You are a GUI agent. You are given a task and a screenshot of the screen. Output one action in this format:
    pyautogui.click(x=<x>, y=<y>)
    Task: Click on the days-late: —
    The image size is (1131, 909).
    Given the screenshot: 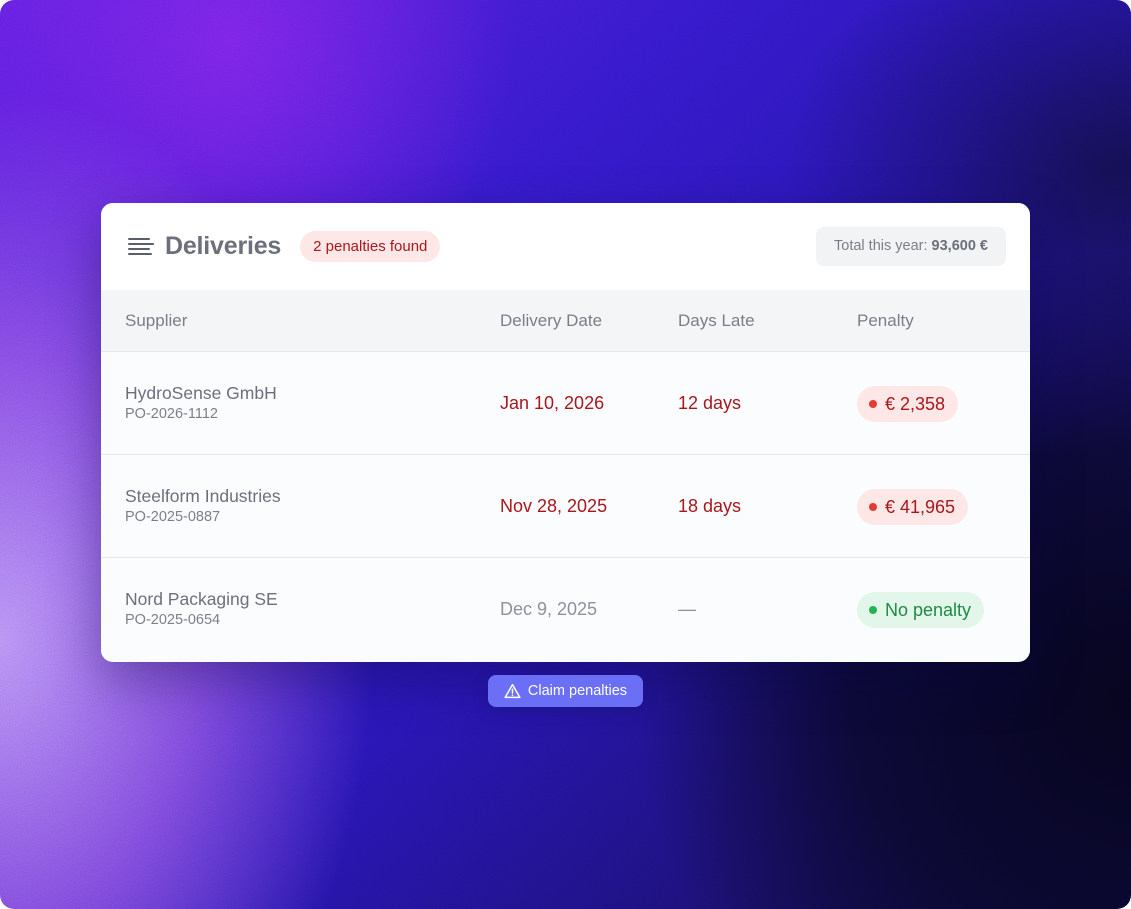 What is the action you would take?
    pyautogui.click(x=687, y=609)
    